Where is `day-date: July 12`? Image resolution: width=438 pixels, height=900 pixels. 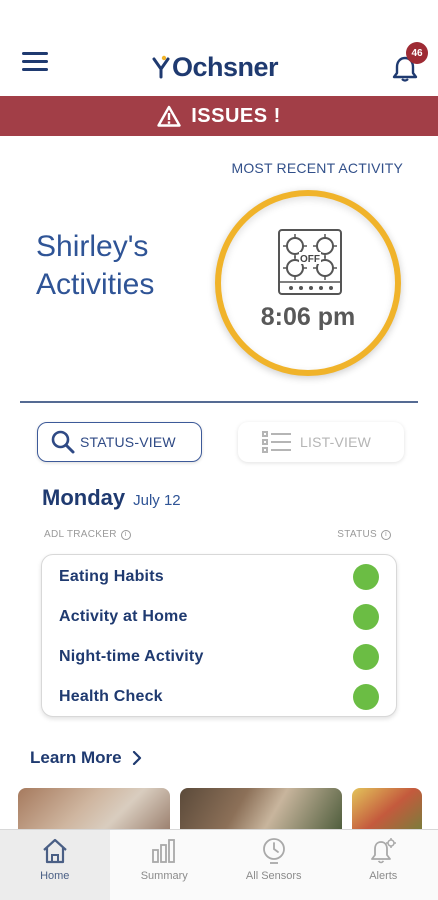 day-date: July 12 is located at coordinates (157, 500).